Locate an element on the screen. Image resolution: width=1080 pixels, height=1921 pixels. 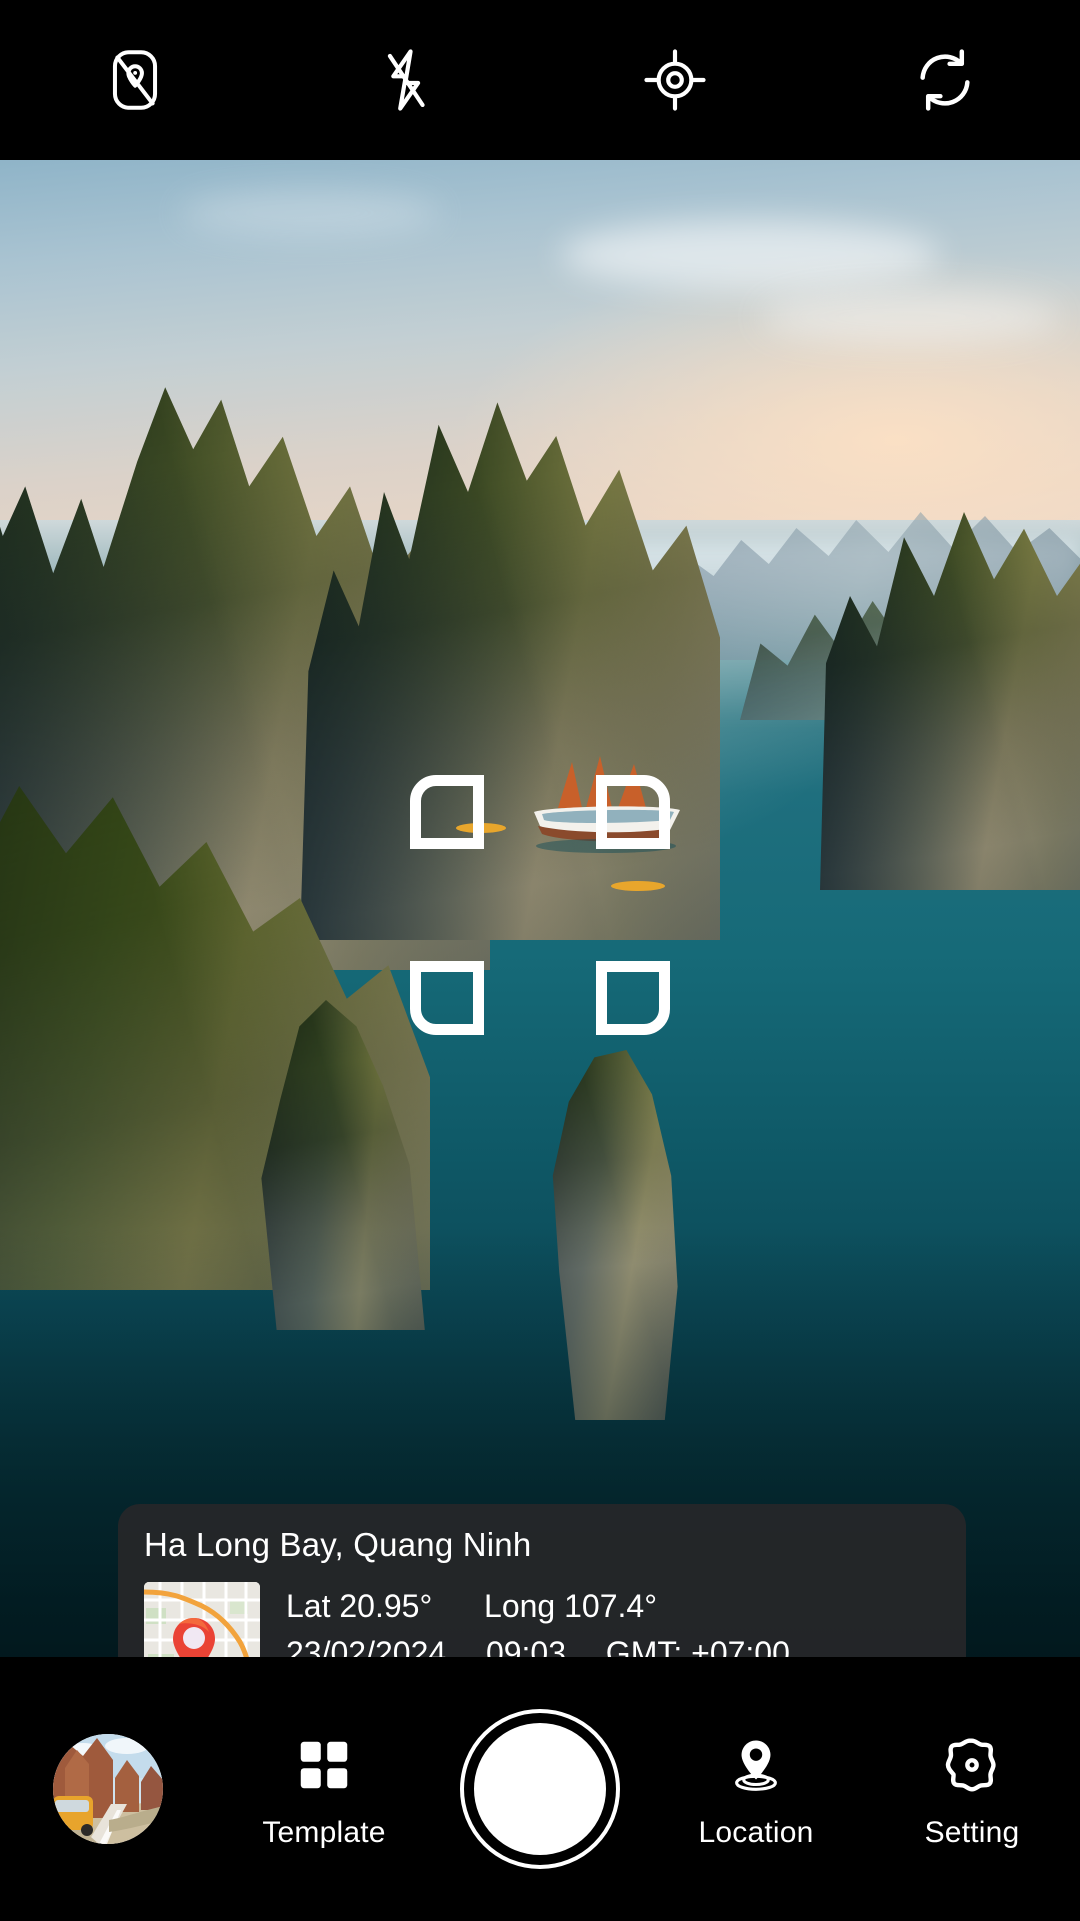
time-value: 09:03 is located at coordinates (526, 1646).